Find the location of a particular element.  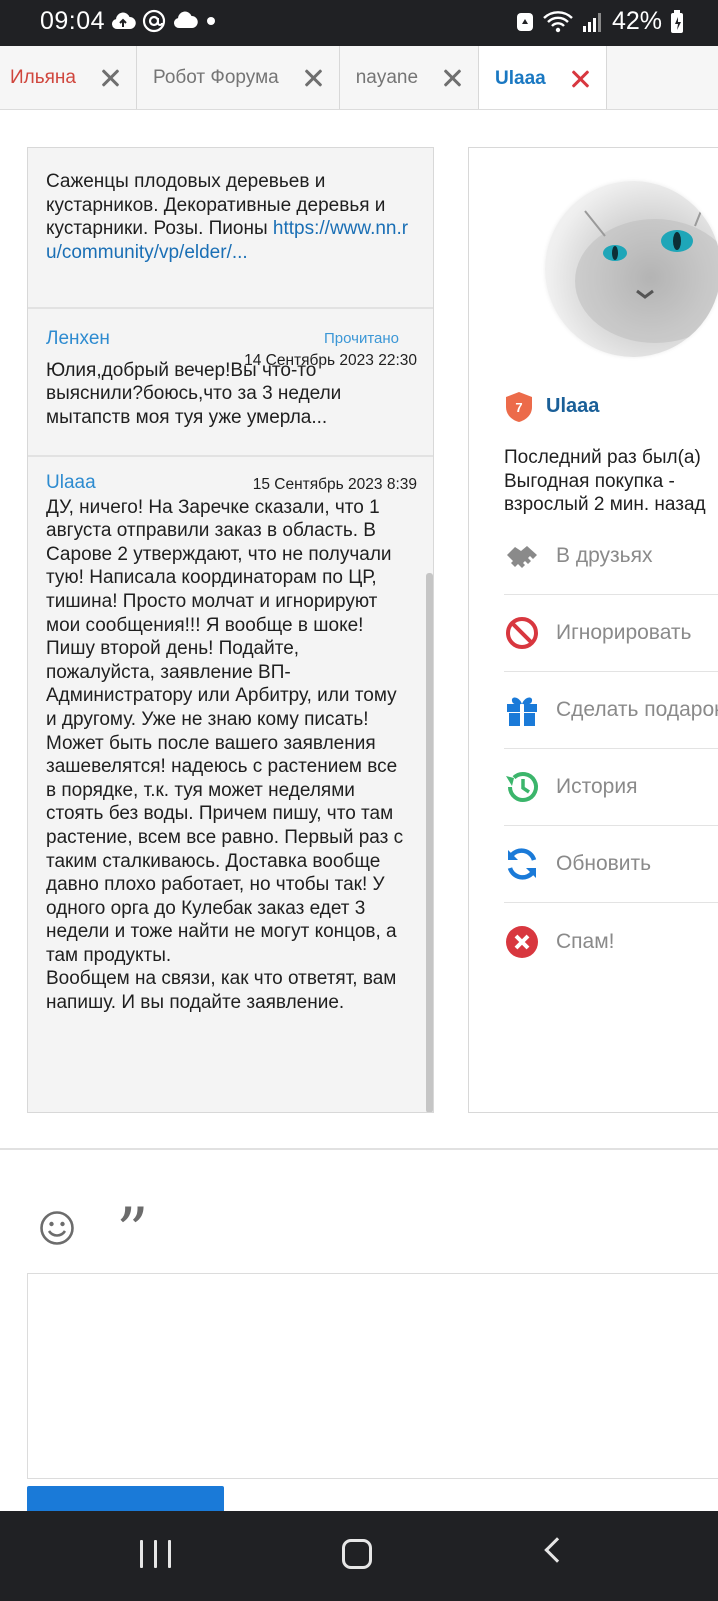

at-icon is located at coordinates (154, 21).